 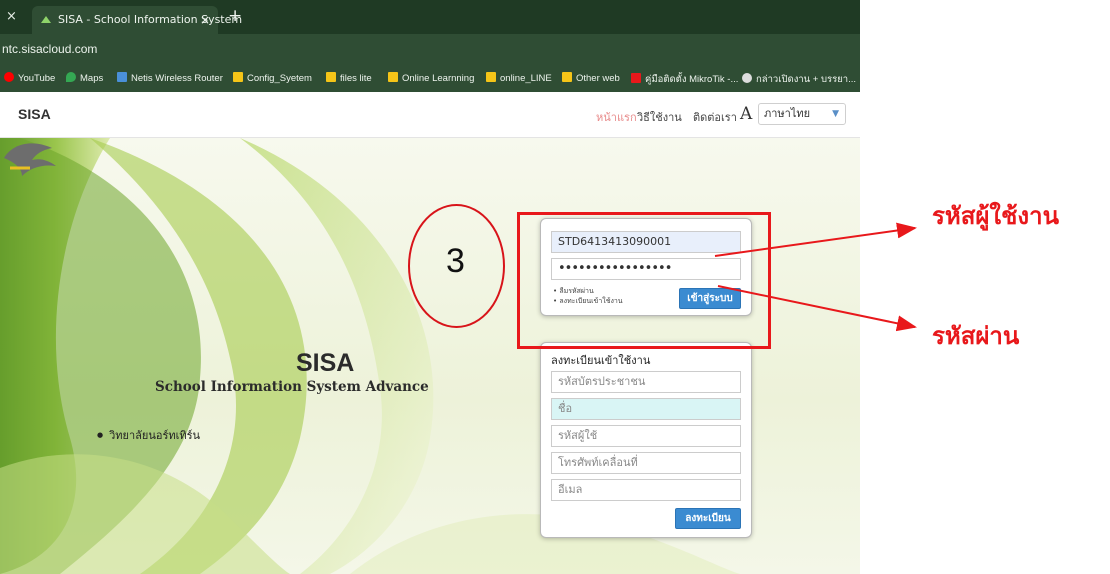 I want to click on arrow-to-password-label, so click(x=817, y=308).